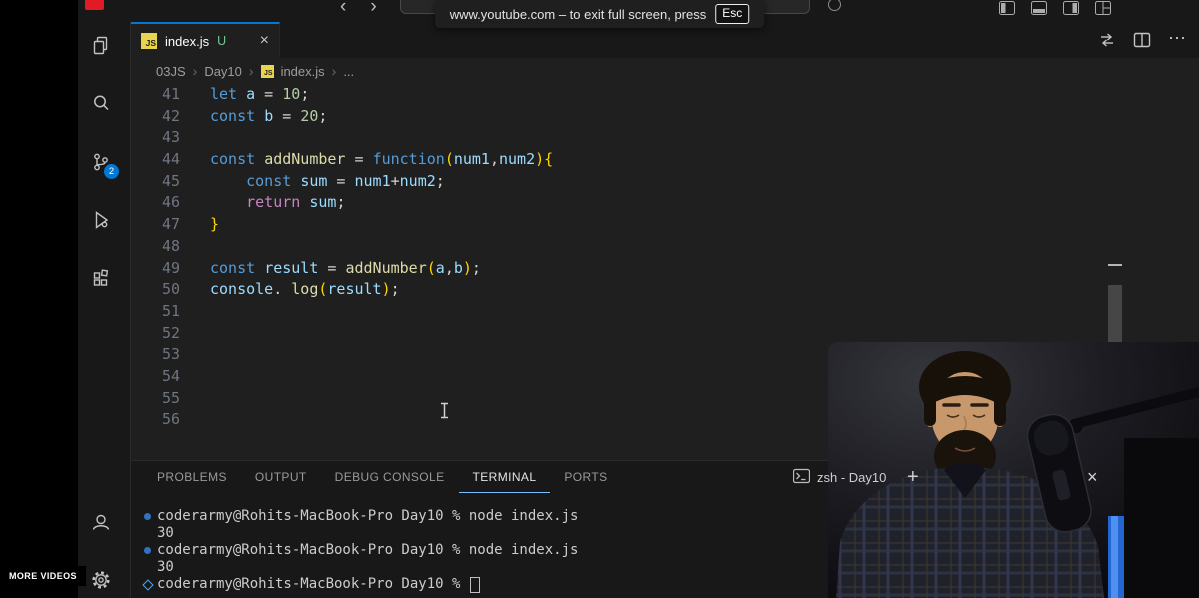  What do you see at coordinates (665, 160) in the screenshot?
I see `code-line: 44 const addNumber = function(num1,num2){` at bounding box center [665, 160].